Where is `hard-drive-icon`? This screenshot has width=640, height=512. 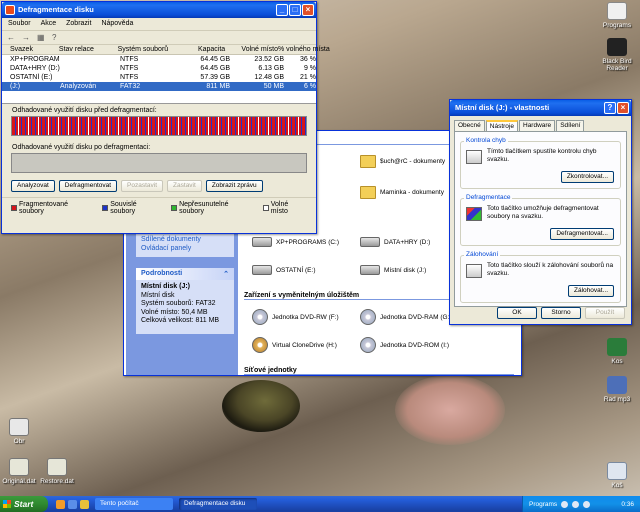
hard-drive-icon is located at coordinates (370, 242).